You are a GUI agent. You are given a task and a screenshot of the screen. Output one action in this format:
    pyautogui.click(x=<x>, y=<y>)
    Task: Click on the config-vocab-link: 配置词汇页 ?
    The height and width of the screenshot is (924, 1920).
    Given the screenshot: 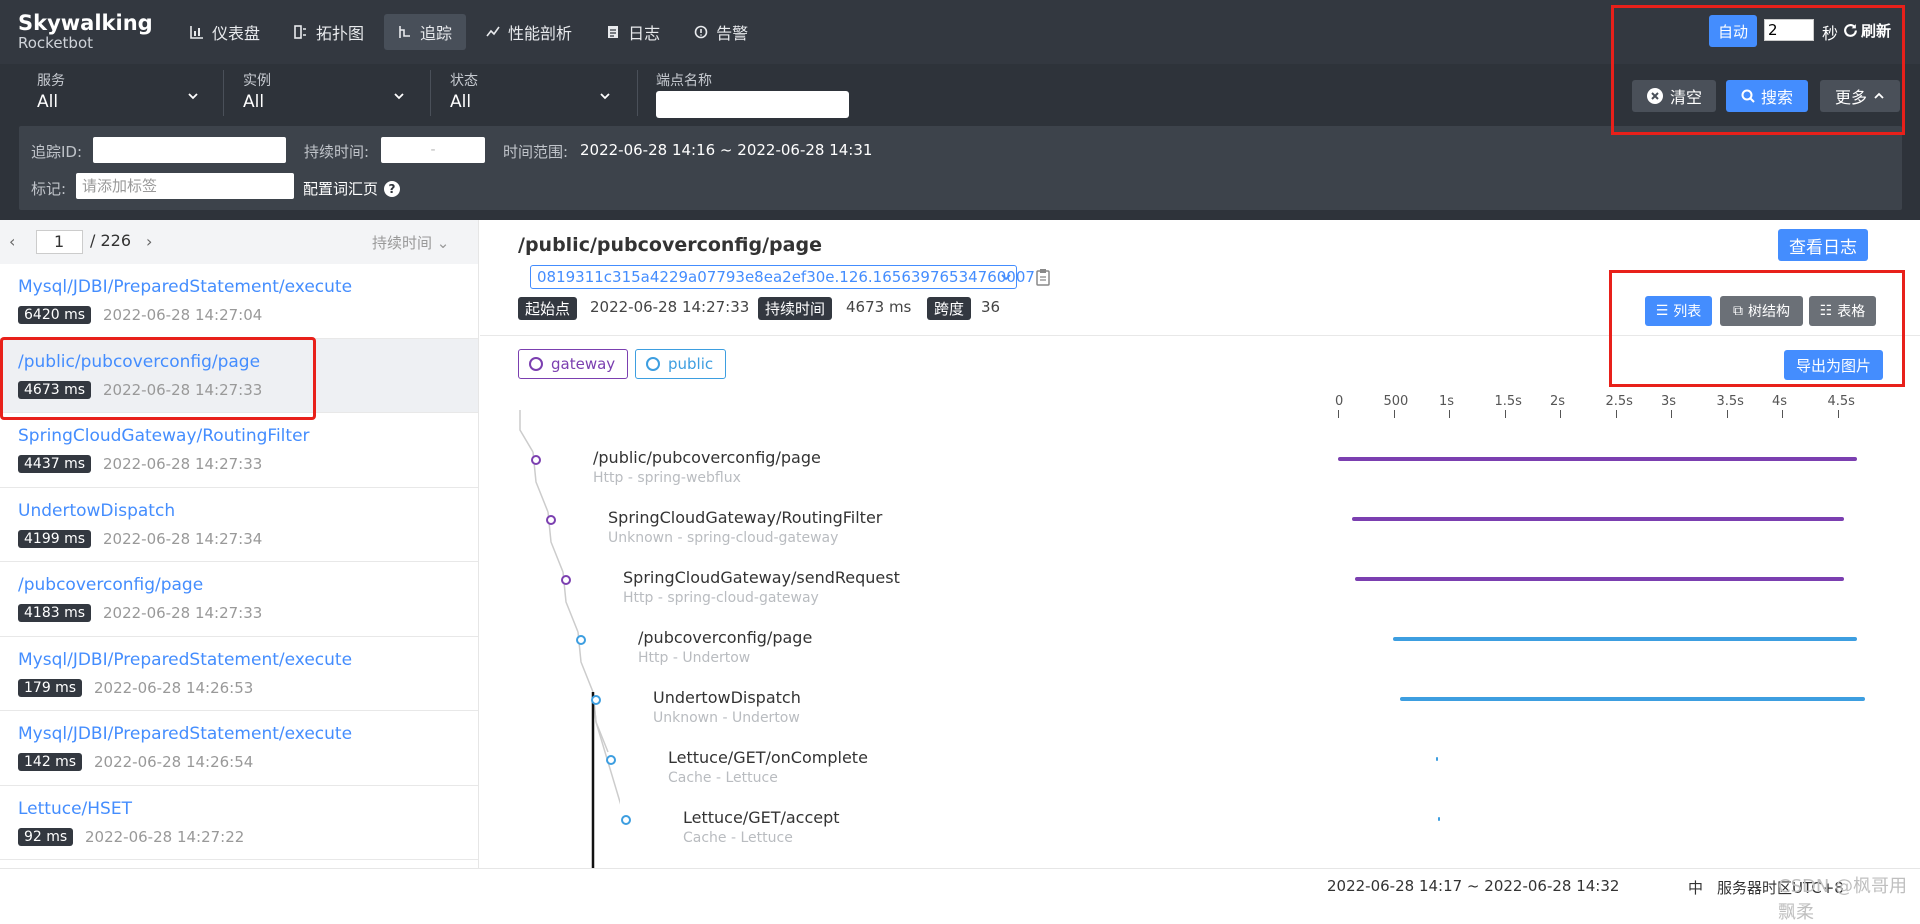 What is the action you would take?
    pyautogui.click(x=352, y=188)
    